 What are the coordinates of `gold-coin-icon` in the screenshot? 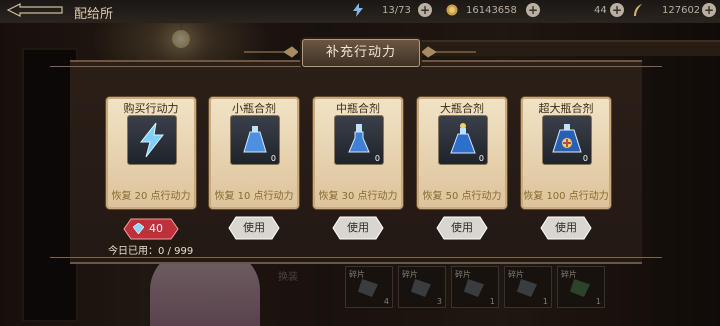 It's located at (452, 10).